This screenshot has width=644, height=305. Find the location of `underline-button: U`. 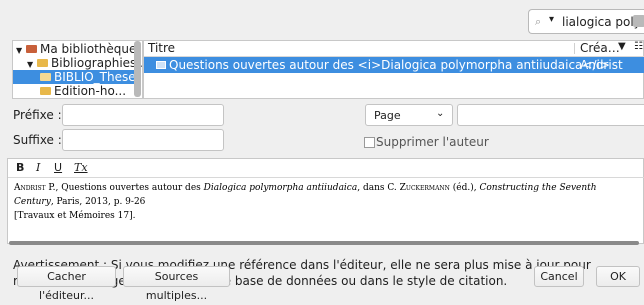

underline-button: U is located at coordinates (58, 167).